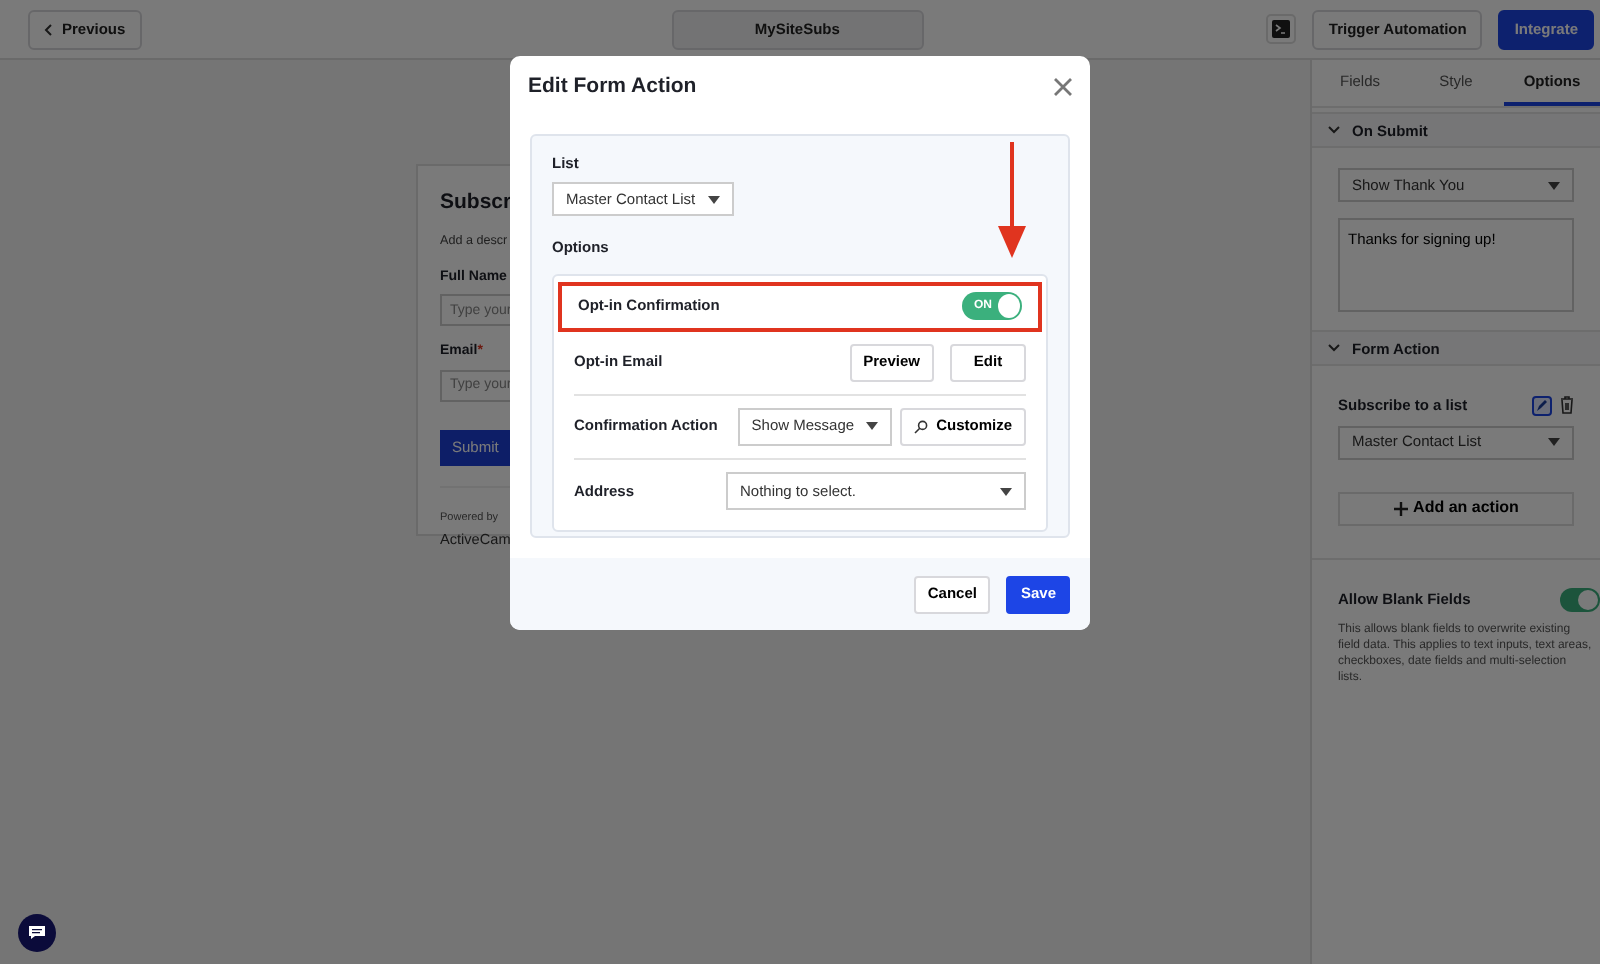 The image size is (1600, 964). Describe the element at coordinates (1400, 508) in the screenshot. I see `plus-icon` at that location.